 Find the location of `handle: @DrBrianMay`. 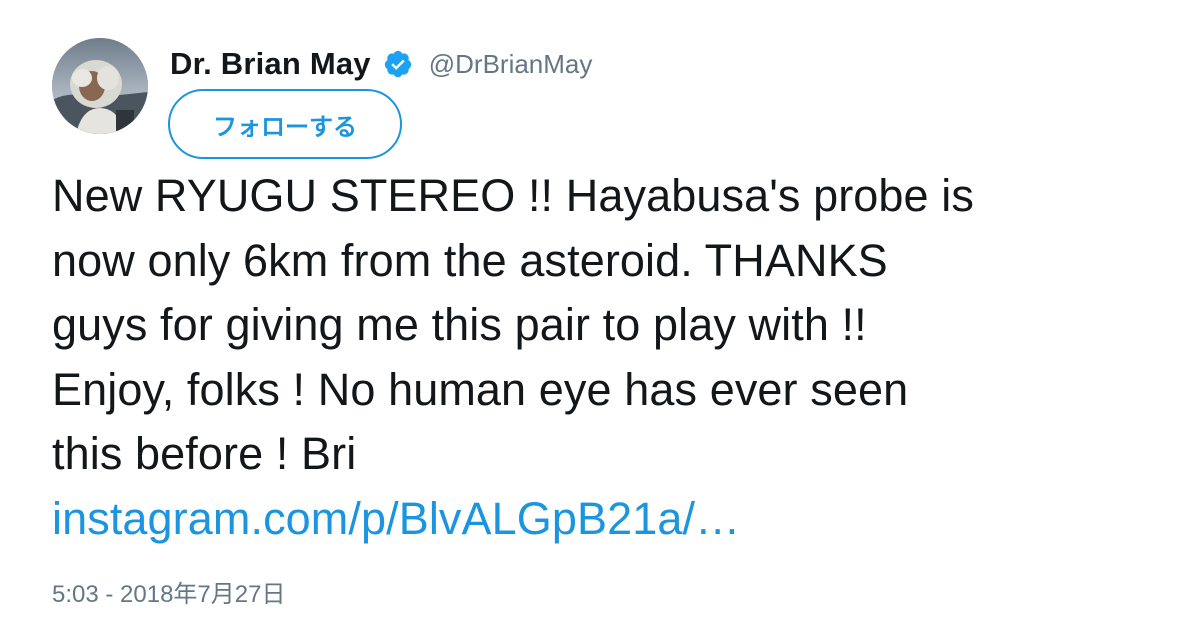

handle: @DrBrianMay is located at coordinates (511, 64).